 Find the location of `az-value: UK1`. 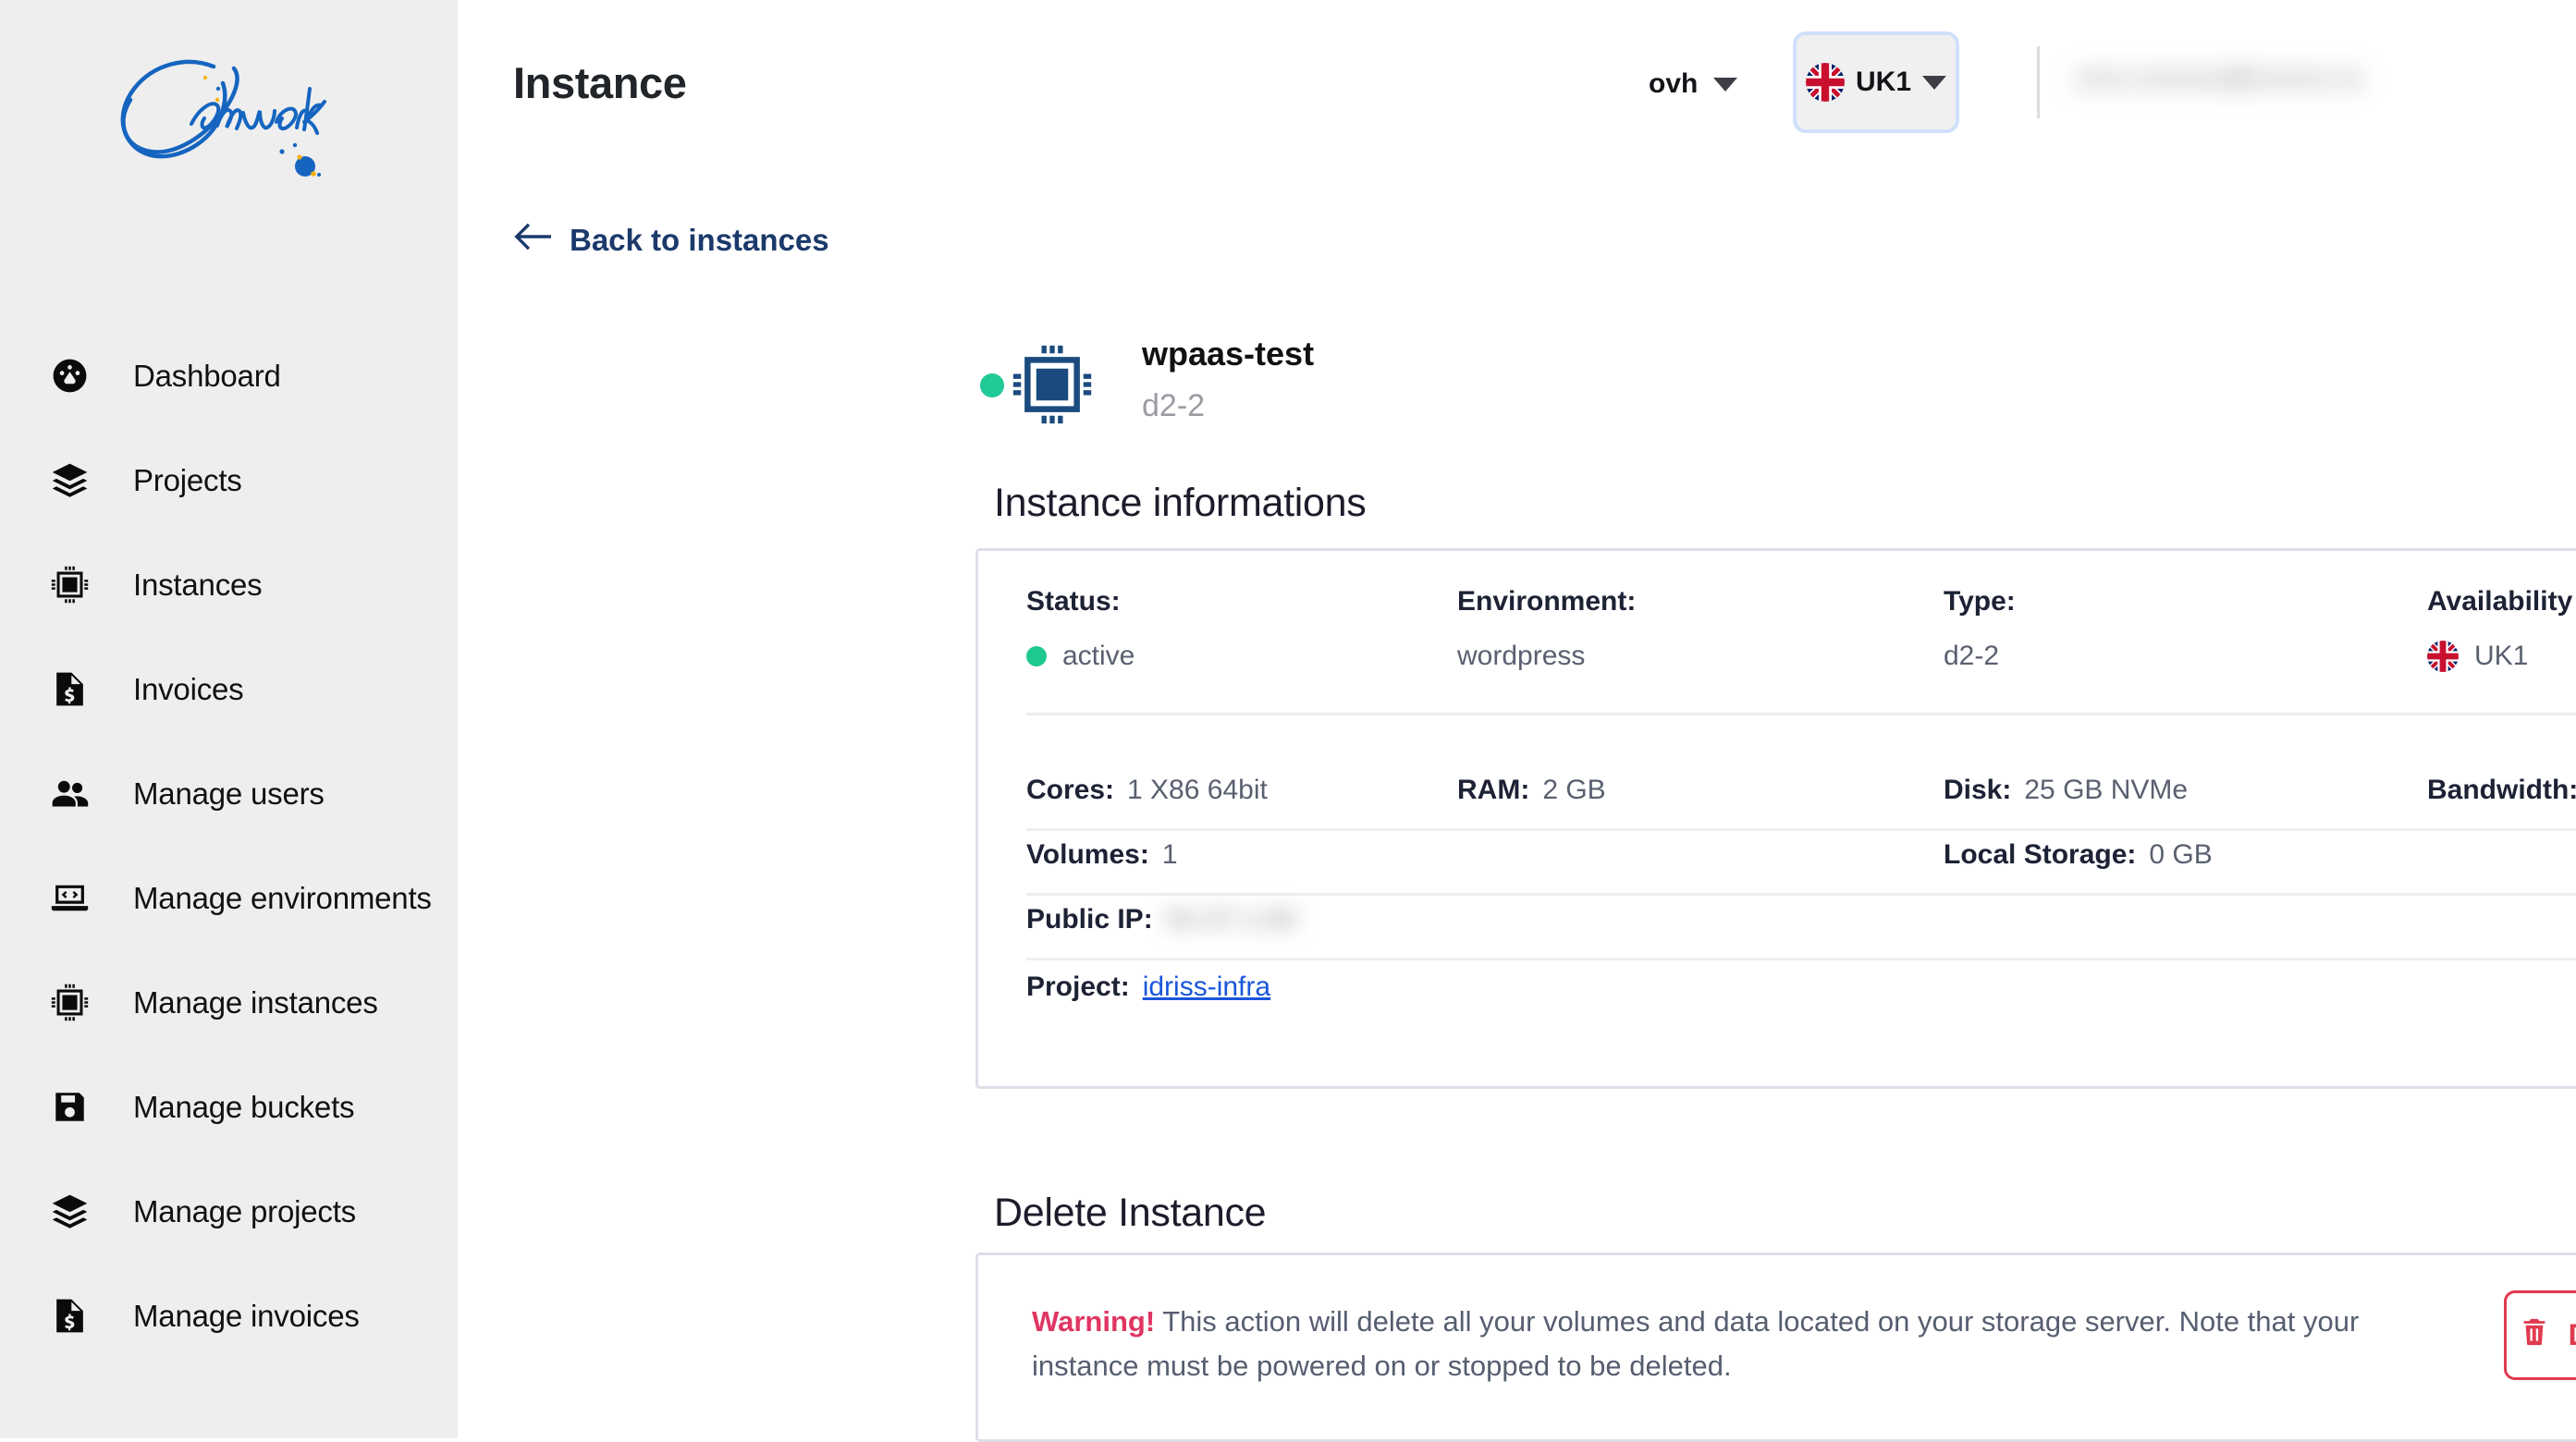

az-value: UK1 is located at coordinates (2501, 656).